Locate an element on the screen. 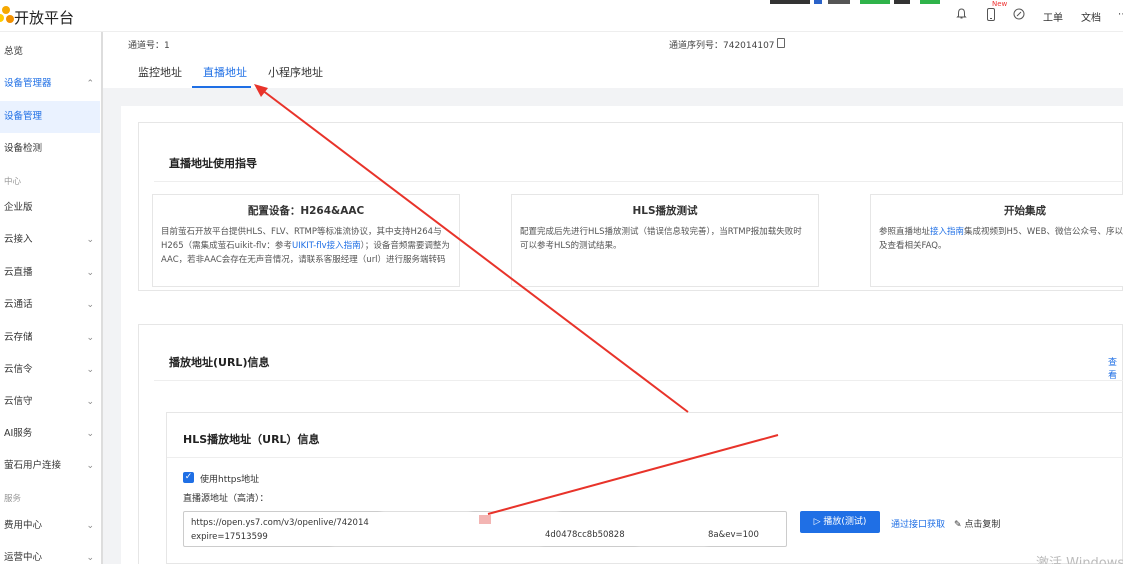  url-fragment: 8a&ev=100 is located at coordinates (733, 535).